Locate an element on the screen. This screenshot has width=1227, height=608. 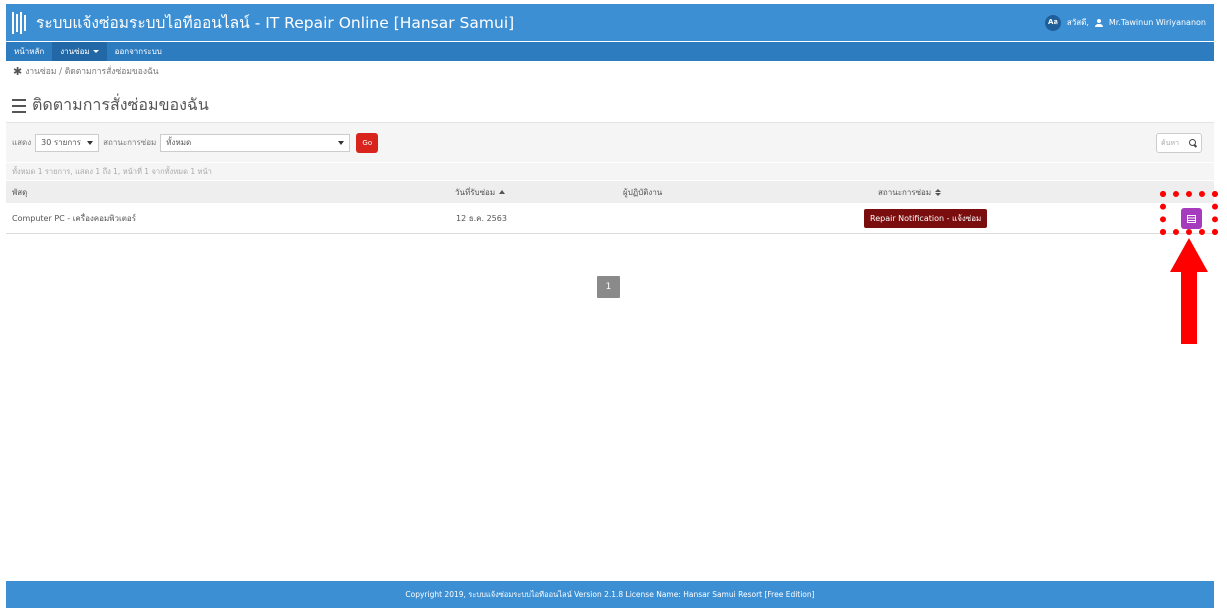
nav-item-logout: ออกจากระบบ is located at coordinates (138, 51).